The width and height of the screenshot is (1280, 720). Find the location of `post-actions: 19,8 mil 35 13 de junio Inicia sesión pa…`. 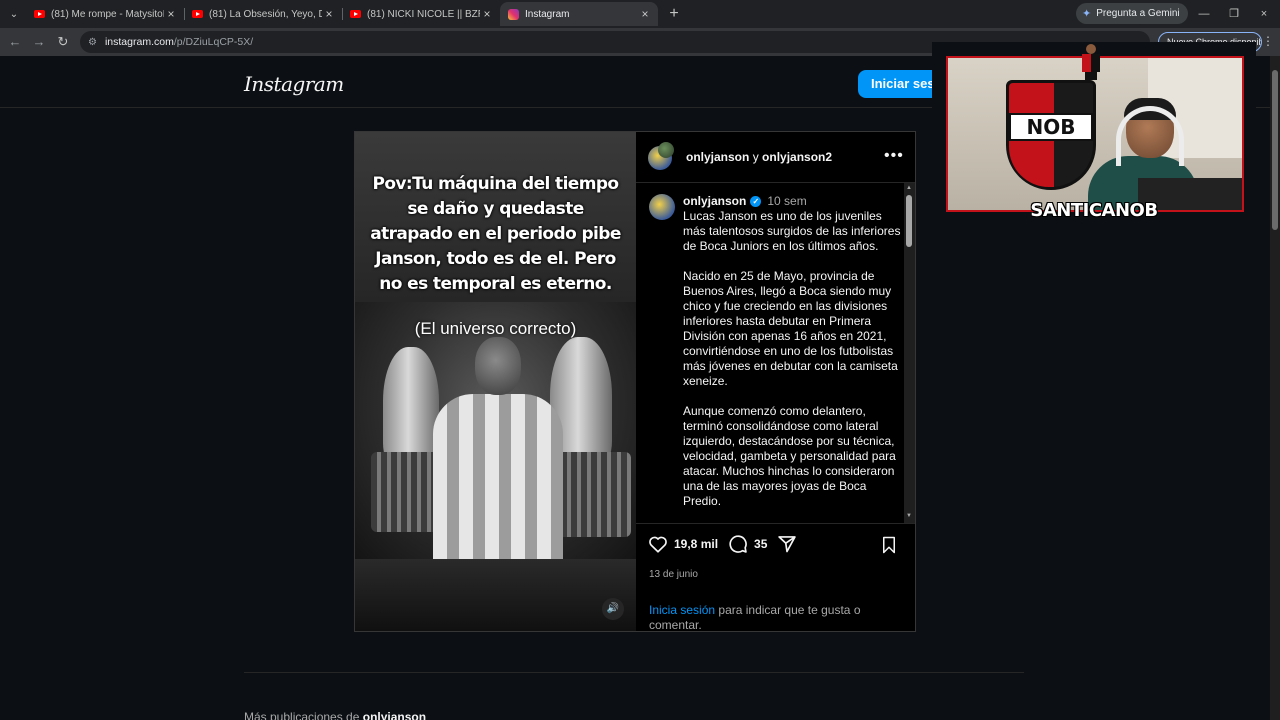

post-actions: 19,8 mil 35 13 de junio Inicia sesión pa… is located at coordinates (775, 578).